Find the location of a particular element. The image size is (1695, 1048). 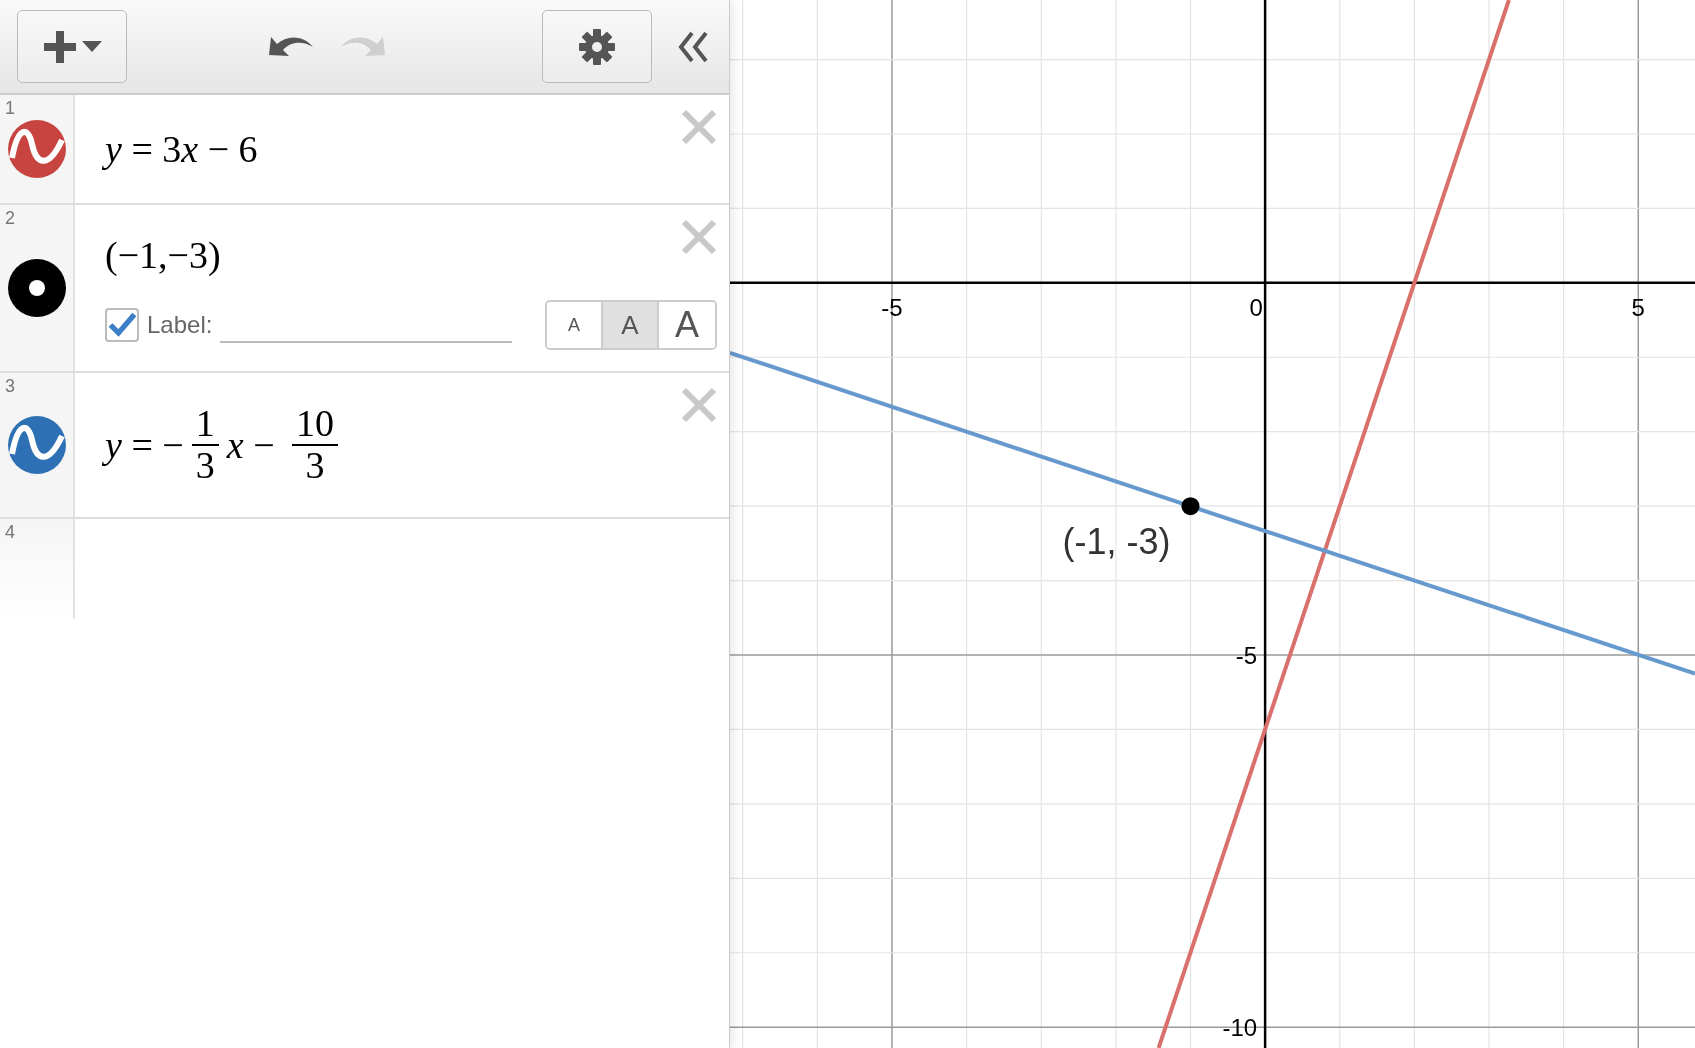

caret-icon is located at coordinates (92, 46).